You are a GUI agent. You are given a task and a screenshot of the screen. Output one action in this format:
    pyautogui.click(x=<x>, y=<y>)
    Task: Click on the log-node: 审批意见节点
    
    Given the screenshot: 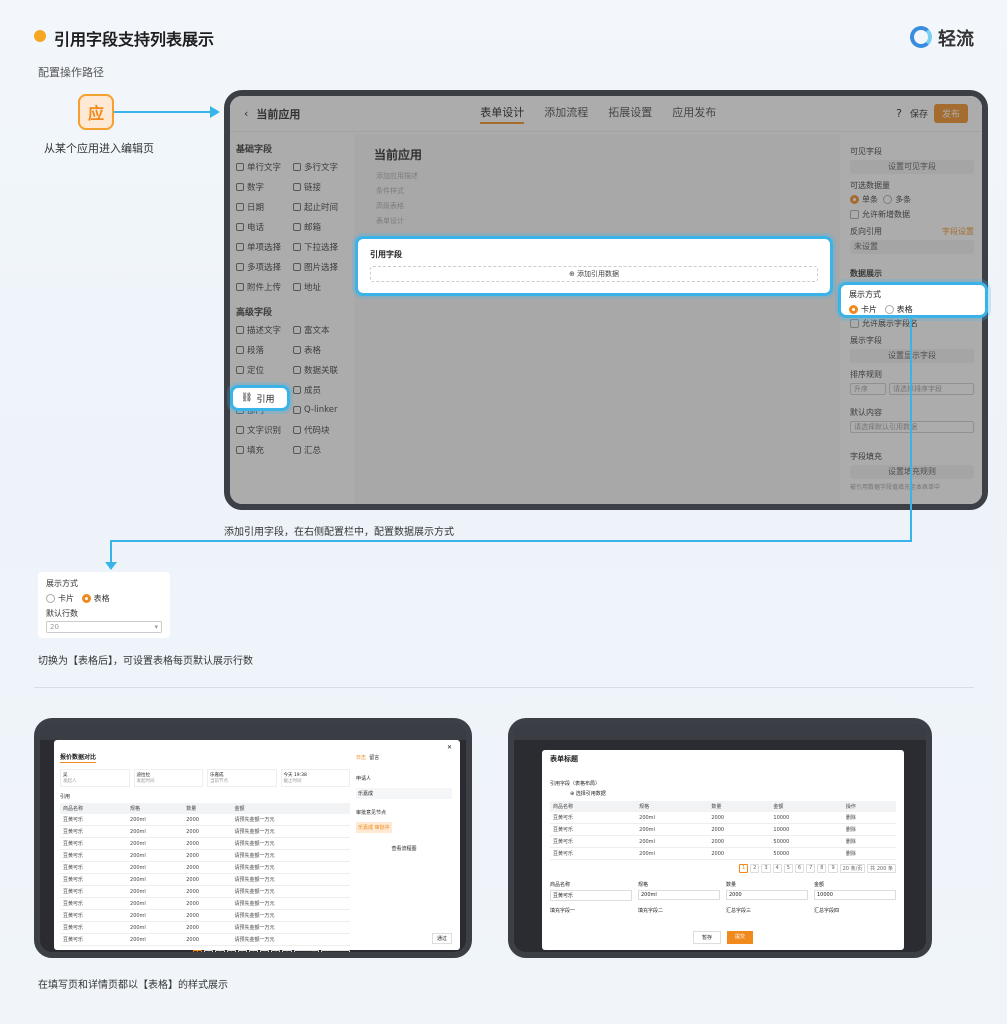 What is the action you would take?
    pyautogui.click(x=371, y=813)
    